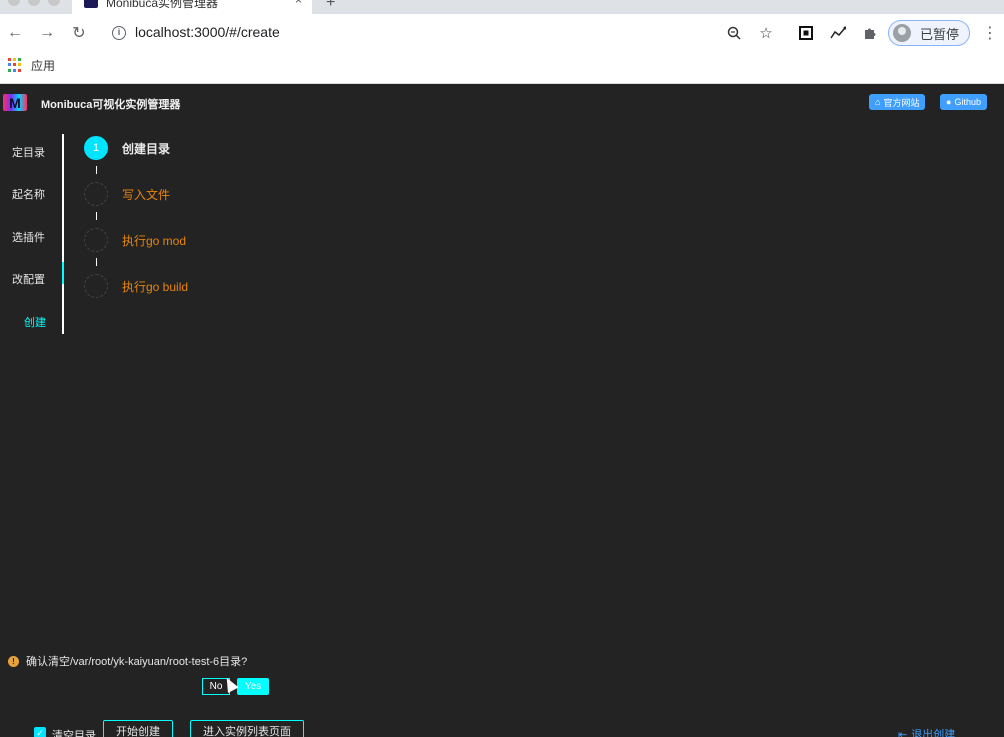 This screenshot has height=737, width=1004. Describe the element at coordinates (40, 732) in the screenshot. I see `clear-dir-checkbox: ✓` at that location.